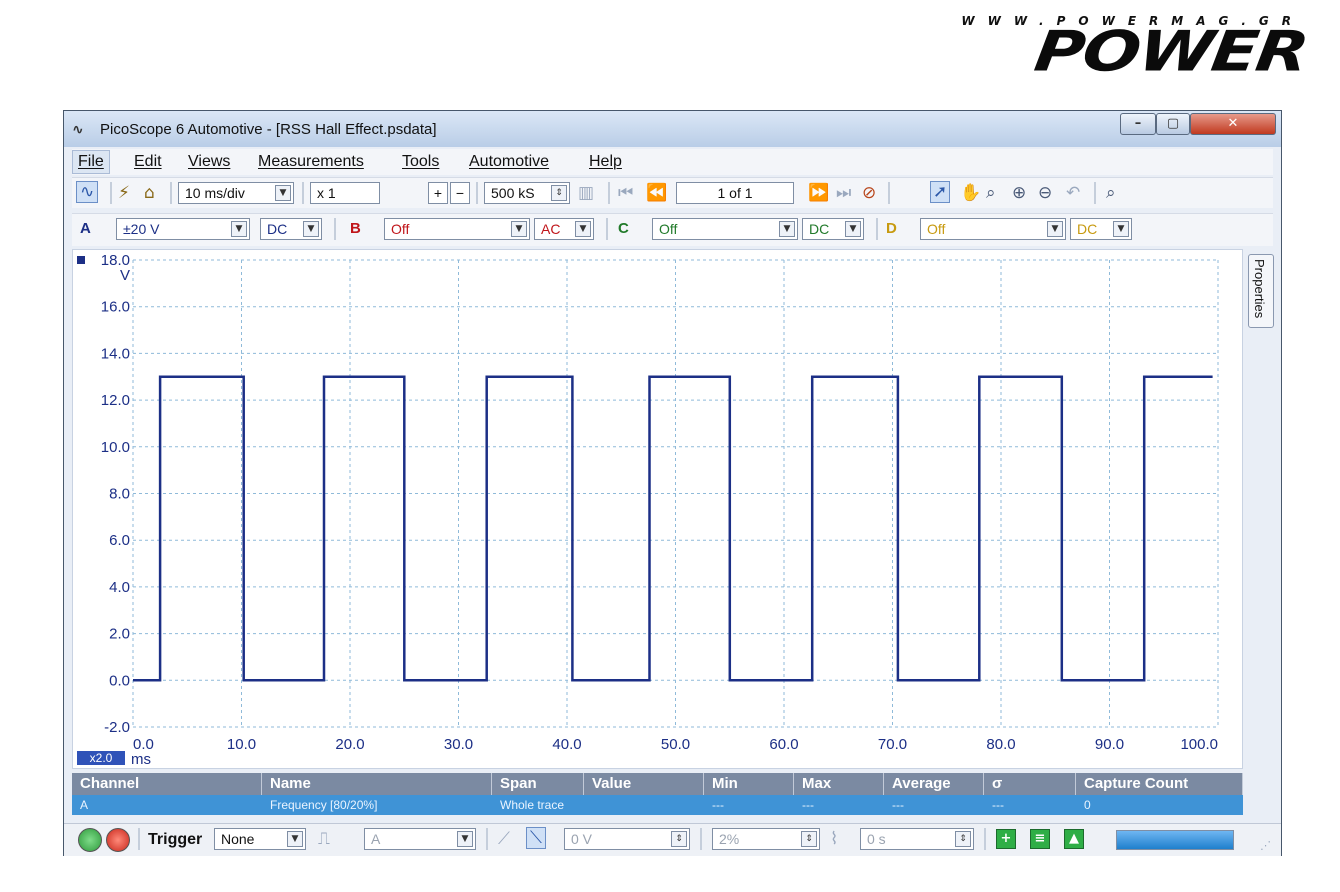 This screenshot has width=1340, height=892. I want to click on bar-chart-icon: ▥, so click(586, 193).